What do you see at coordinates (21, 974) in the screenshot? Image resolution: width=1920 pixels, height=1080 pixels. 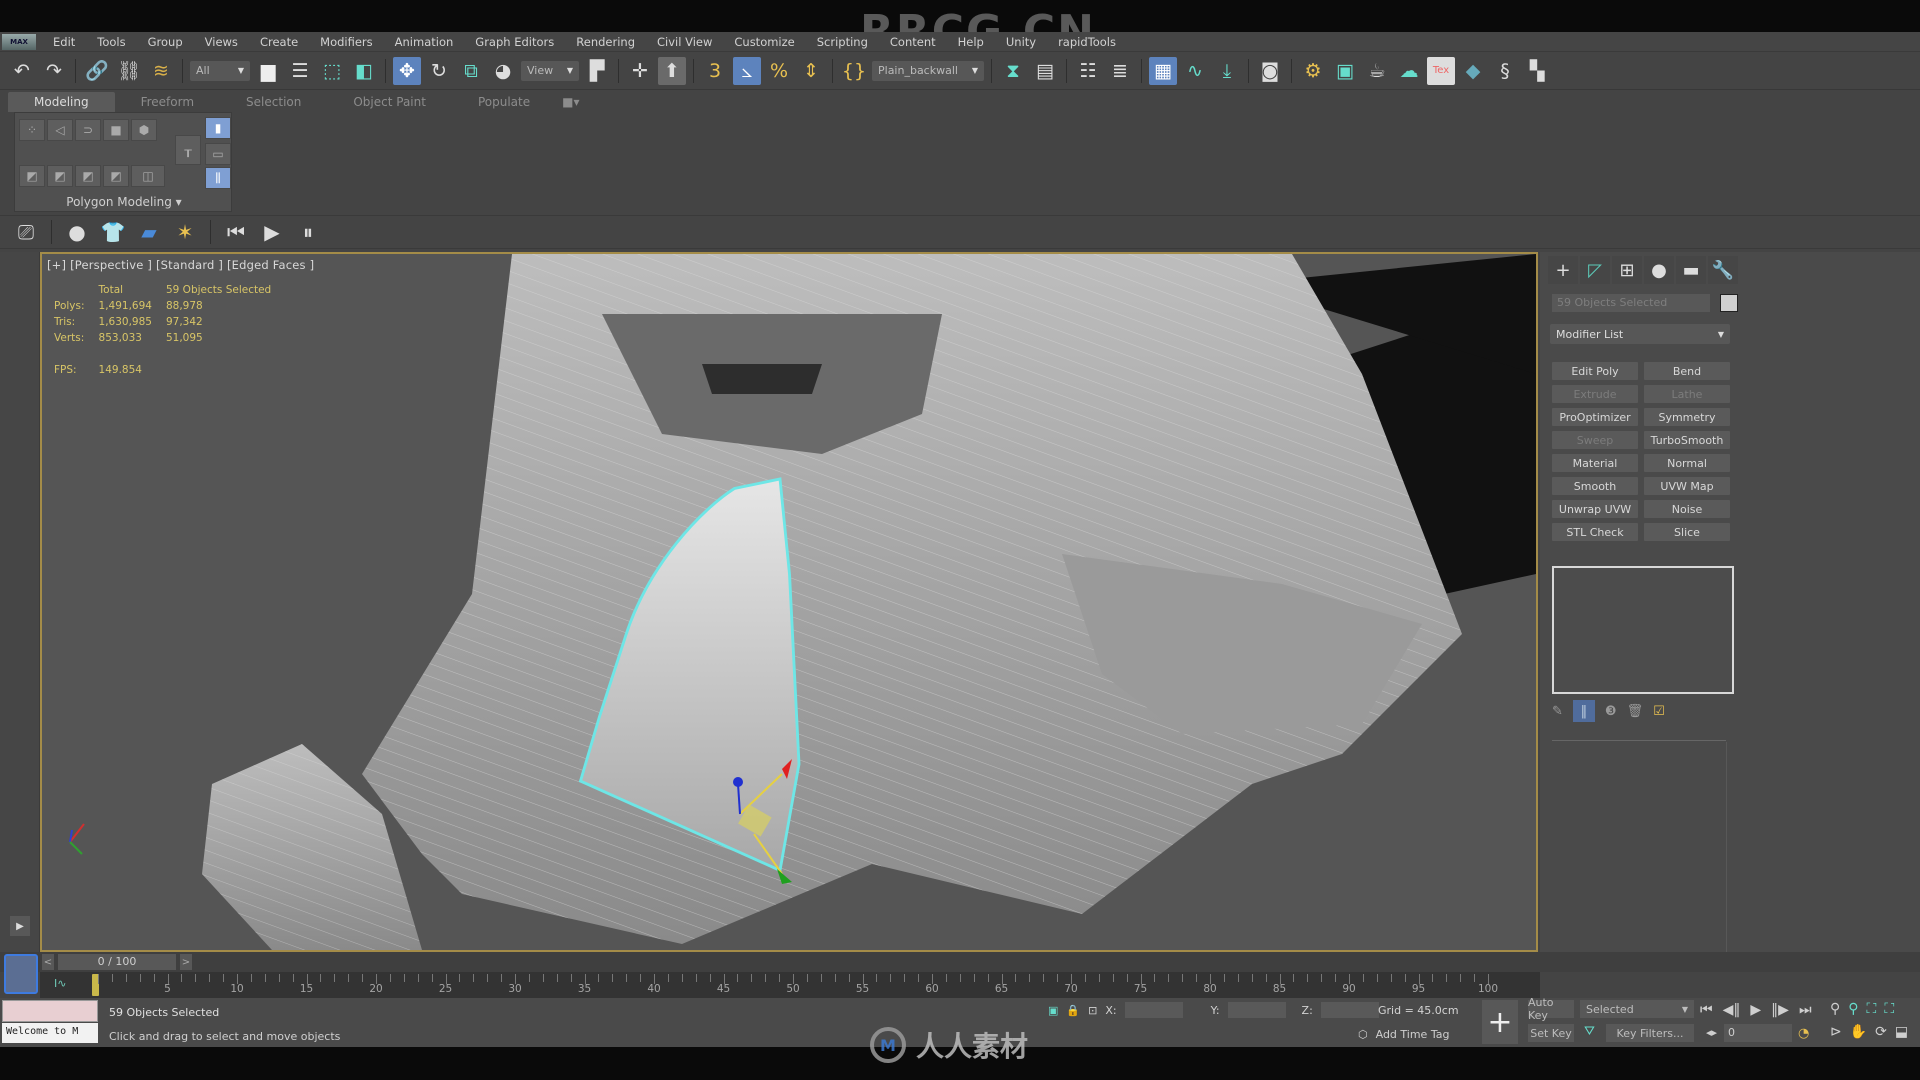 I see `mini-curve-editor-toggle` at bounding box center [21, 974].